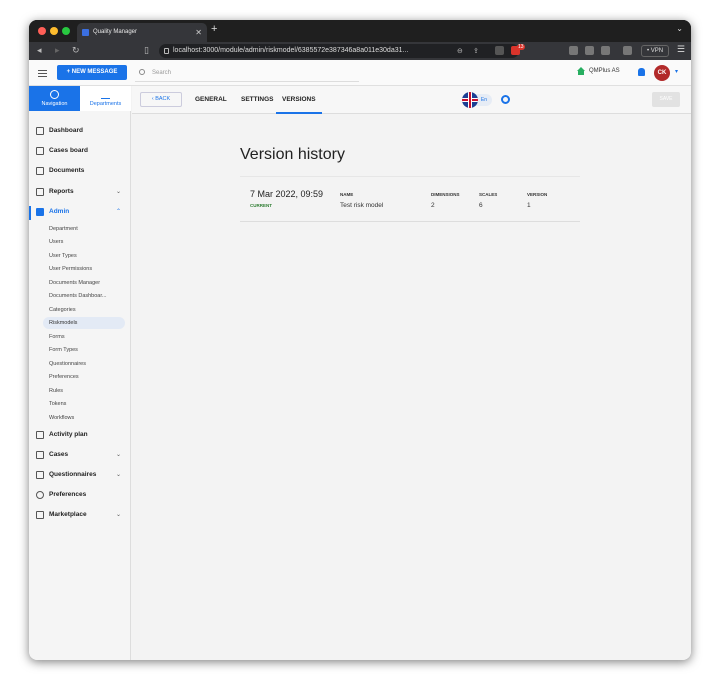 The width and height of the screenshot is (720, 698). What do you see at coordinates (499, 50) in the screenshot?
I see `brave-shield-icon` at bounding box center [499, 50].